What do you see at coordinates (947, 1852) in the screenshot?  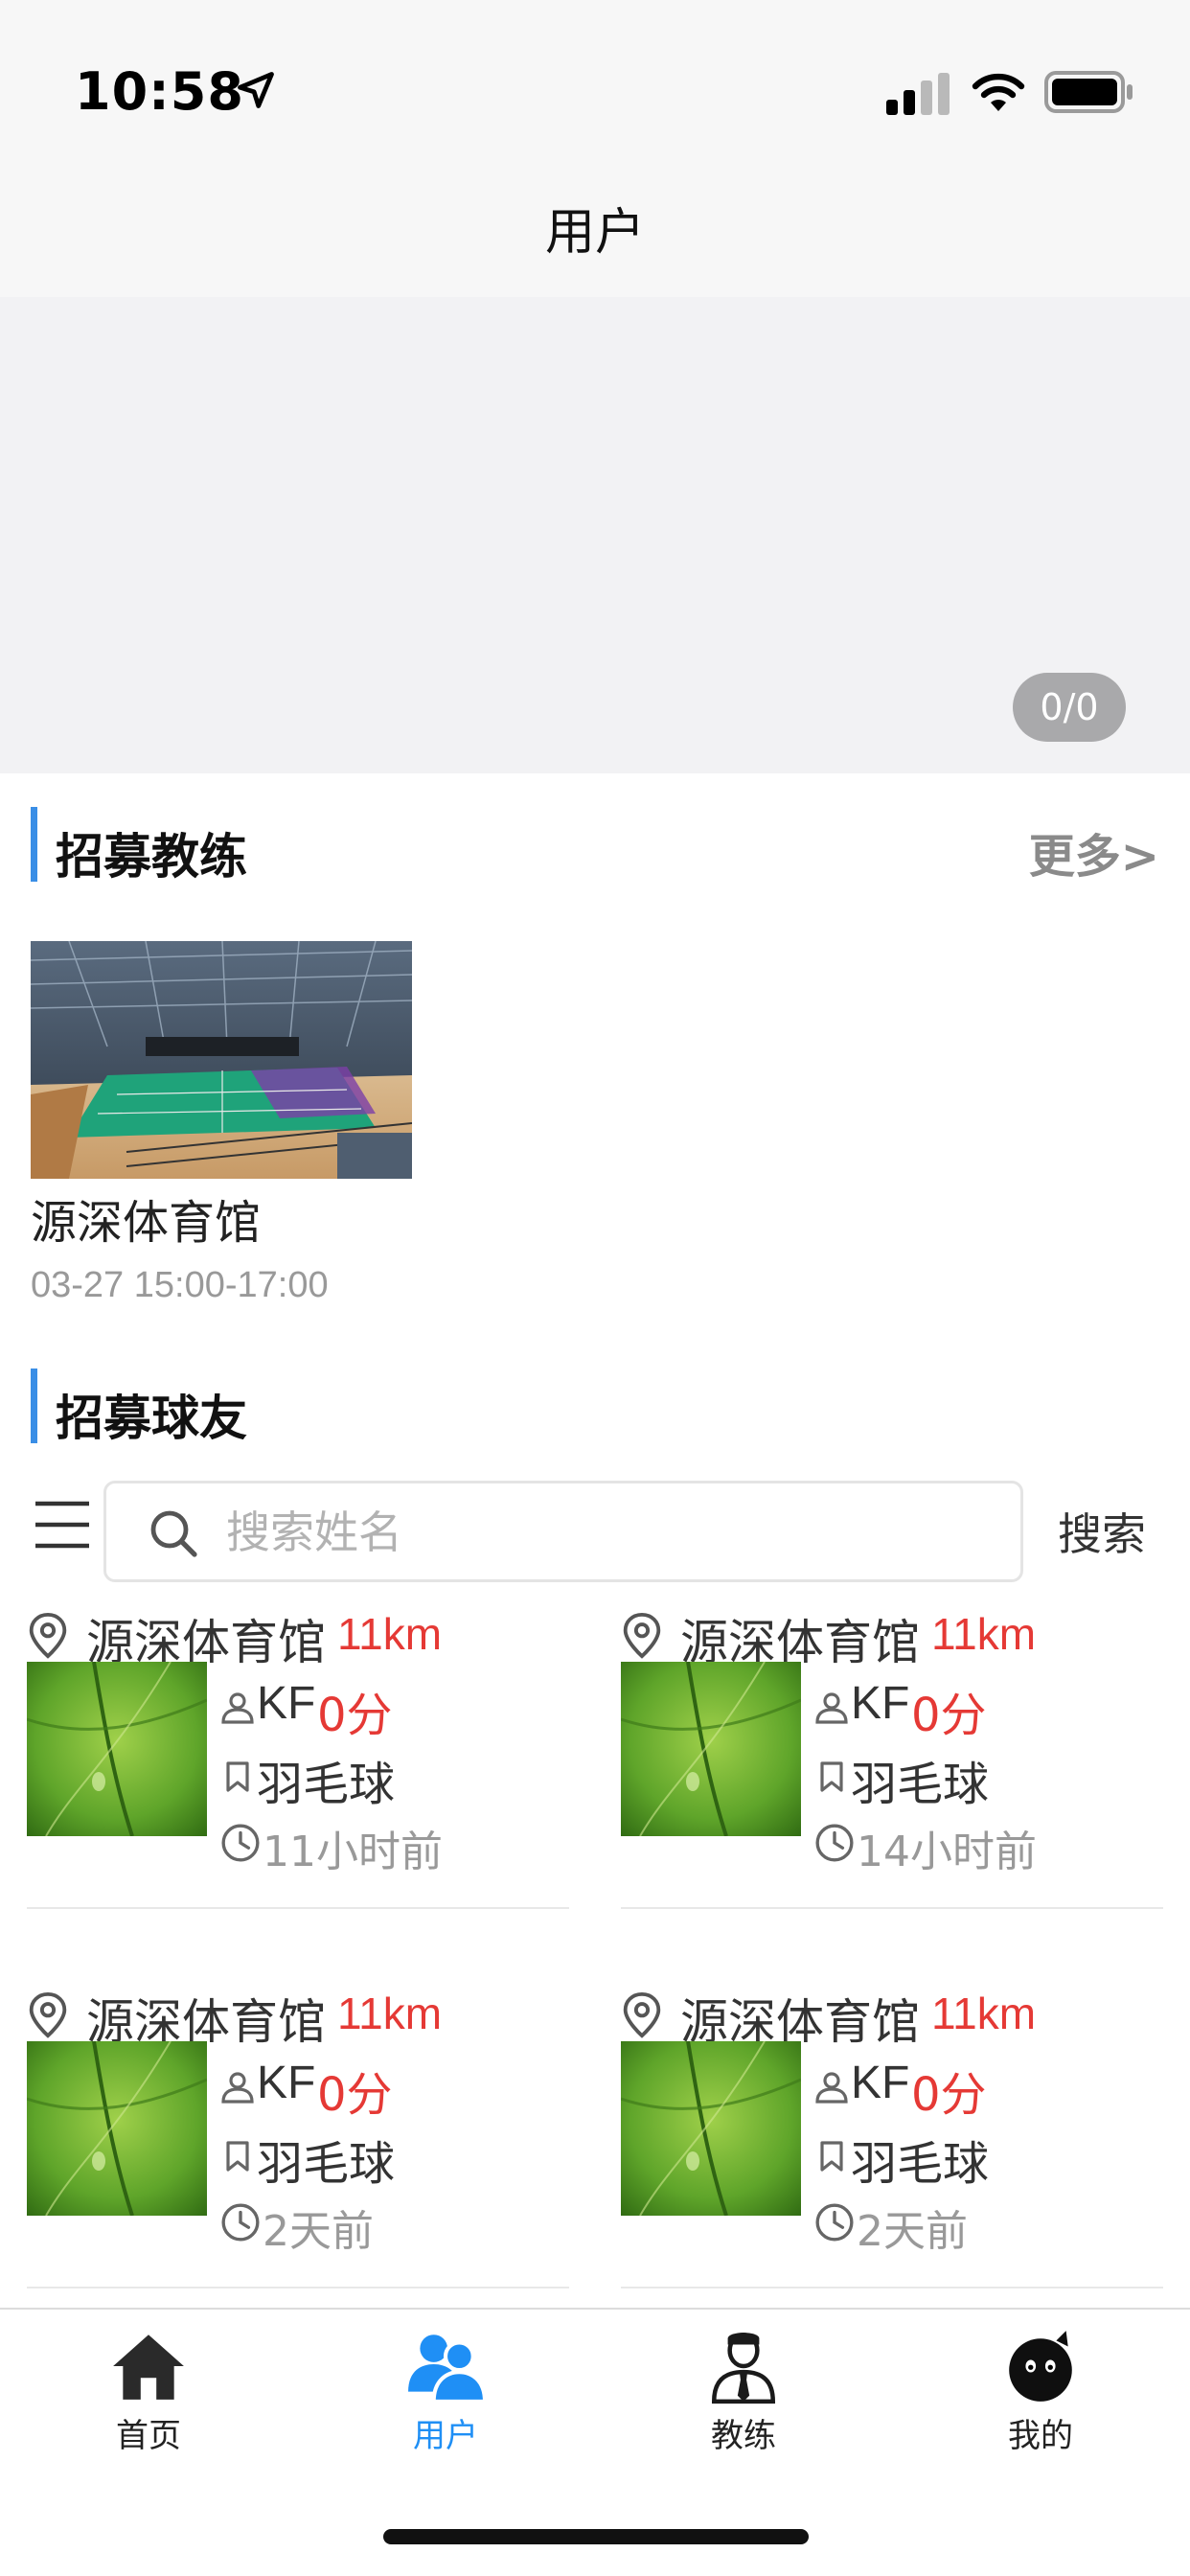 I see `partner-posted-time: 14小时前` at bounding box center [947, 1852].